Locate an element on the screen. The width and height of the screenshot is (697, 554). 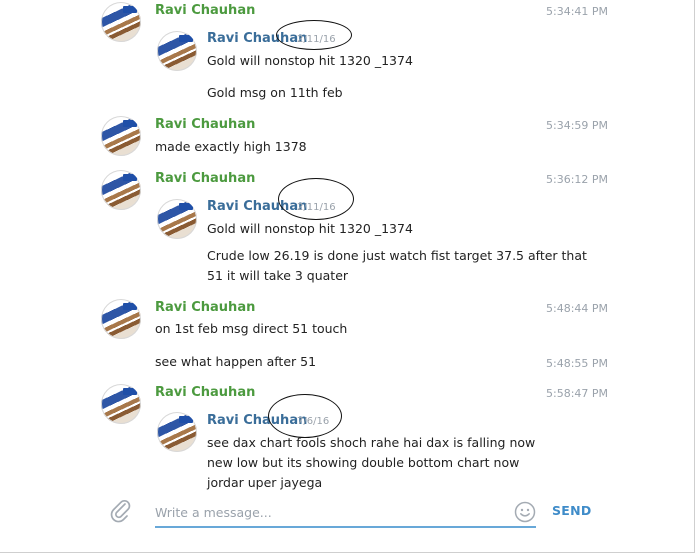
message-time: 5:36:12 PM is located at coordinates (577, 179).